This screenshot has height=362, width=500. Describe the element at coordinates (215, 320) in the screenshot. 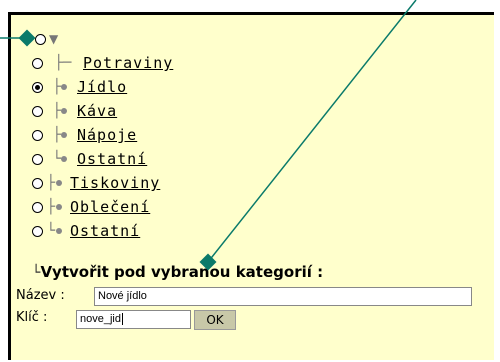

I see `ok-button: OK` at that location.